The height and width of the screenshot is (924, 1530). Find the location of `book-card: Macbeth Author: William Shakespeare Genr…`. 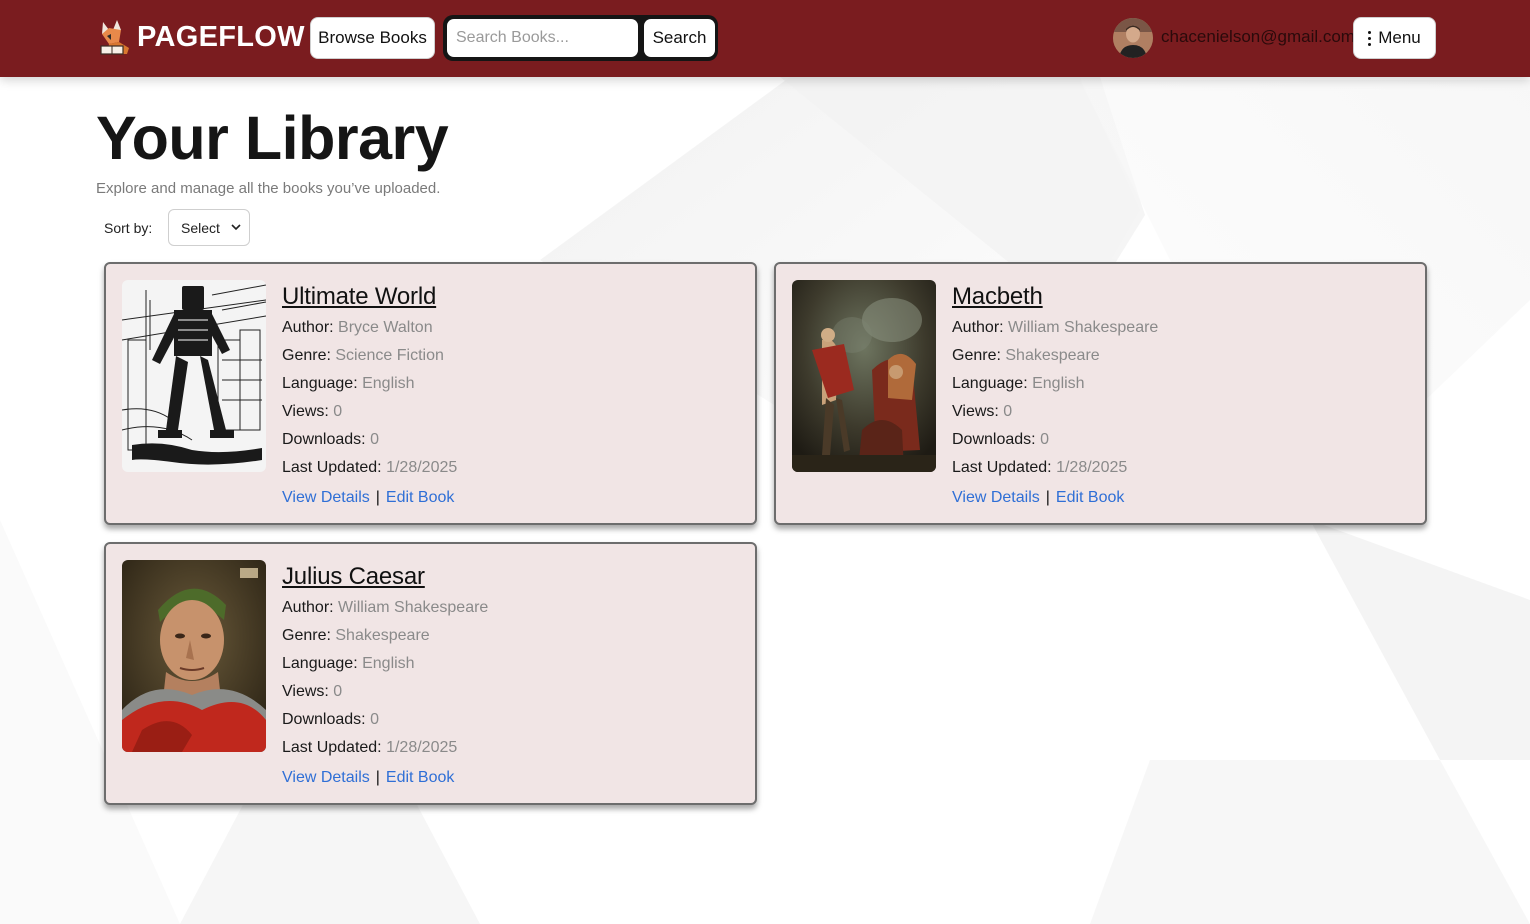

book-card: Macbeth Author: William Shakespeare Genr… is located at coordinates (1100, 393).